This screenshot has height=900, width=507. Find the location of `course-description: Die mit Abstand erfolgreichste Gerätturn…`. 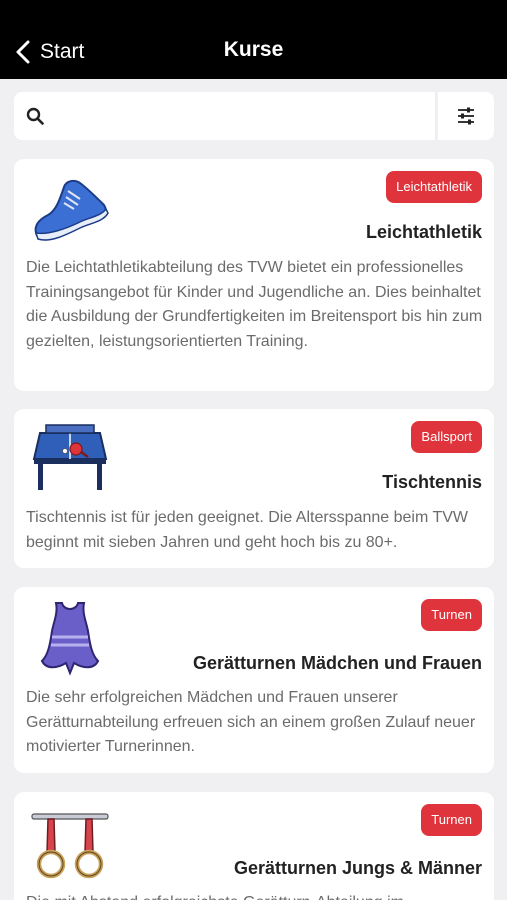

course-description: Die mit Abstand erfolgreichste Gerätturn… is located at coordinates (255, 895).